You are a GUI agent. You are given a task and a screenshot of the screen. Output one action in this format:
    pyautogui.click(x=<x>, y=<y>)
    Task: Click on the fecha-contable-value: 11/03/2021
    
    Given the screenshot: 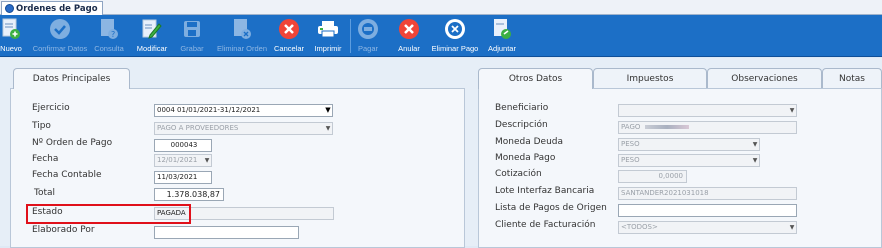 What is the action you would take?
    pyautogui.click(x=177, y=177)
    